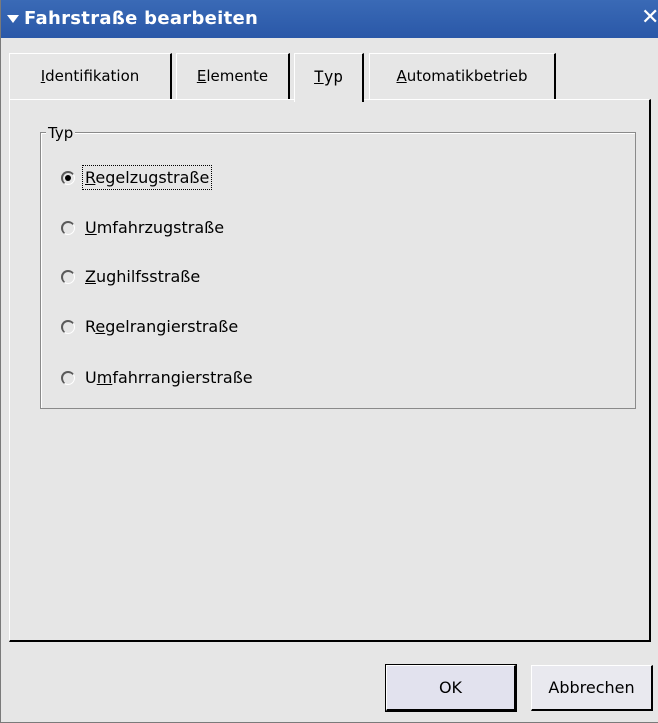  What do you see at coordinates (592, 688) in the screenshot?
I see `cancel-button: Abbrechen` at bounding box center [592, 688].